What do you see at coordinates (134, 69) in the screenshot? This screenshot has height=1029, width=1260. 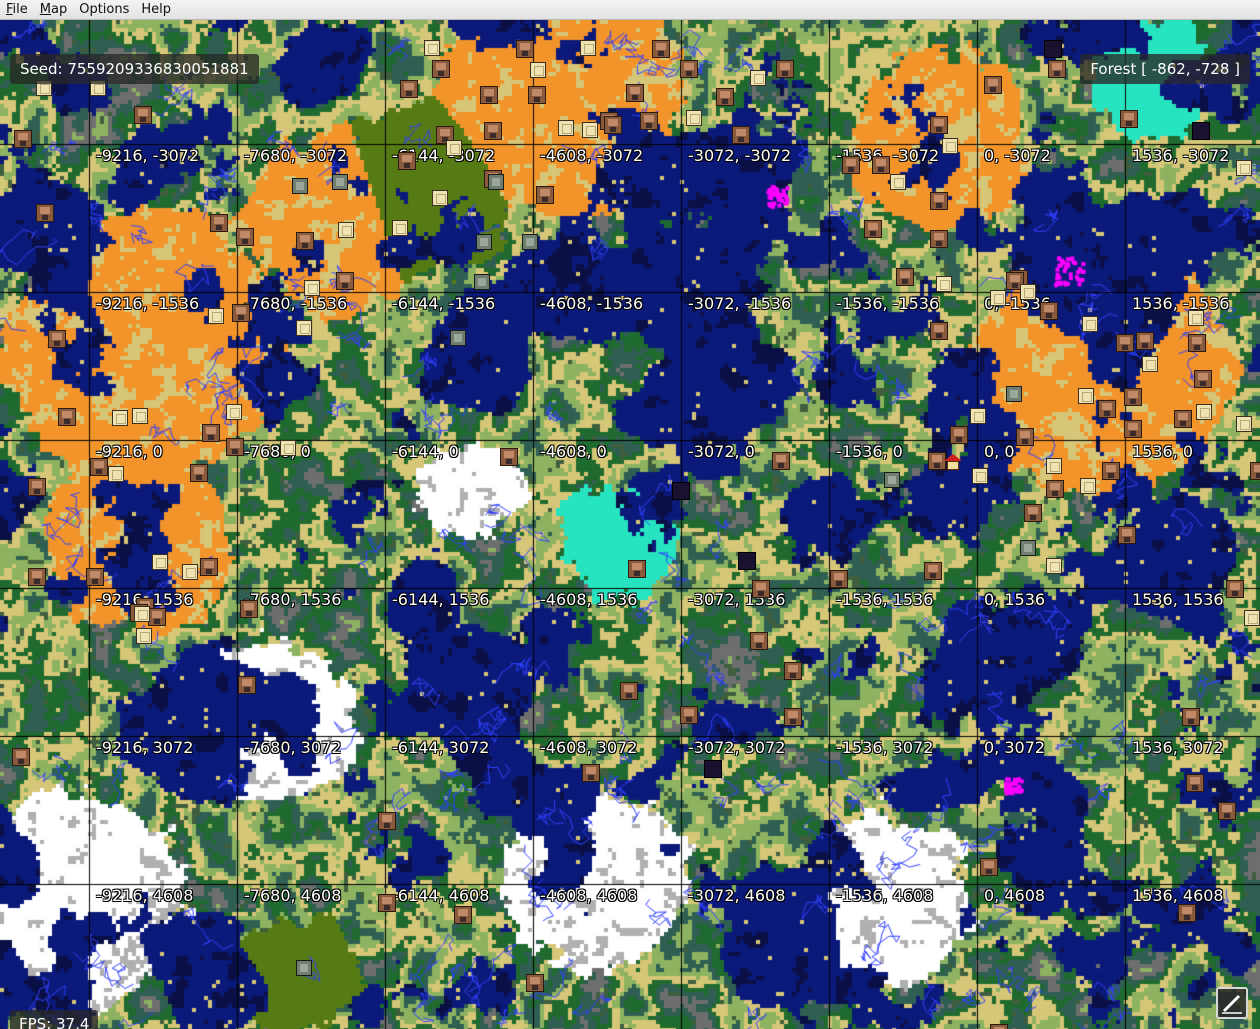 I see `seed-display: Seed: 7559209336830051881` at bounding box center [134, 69].